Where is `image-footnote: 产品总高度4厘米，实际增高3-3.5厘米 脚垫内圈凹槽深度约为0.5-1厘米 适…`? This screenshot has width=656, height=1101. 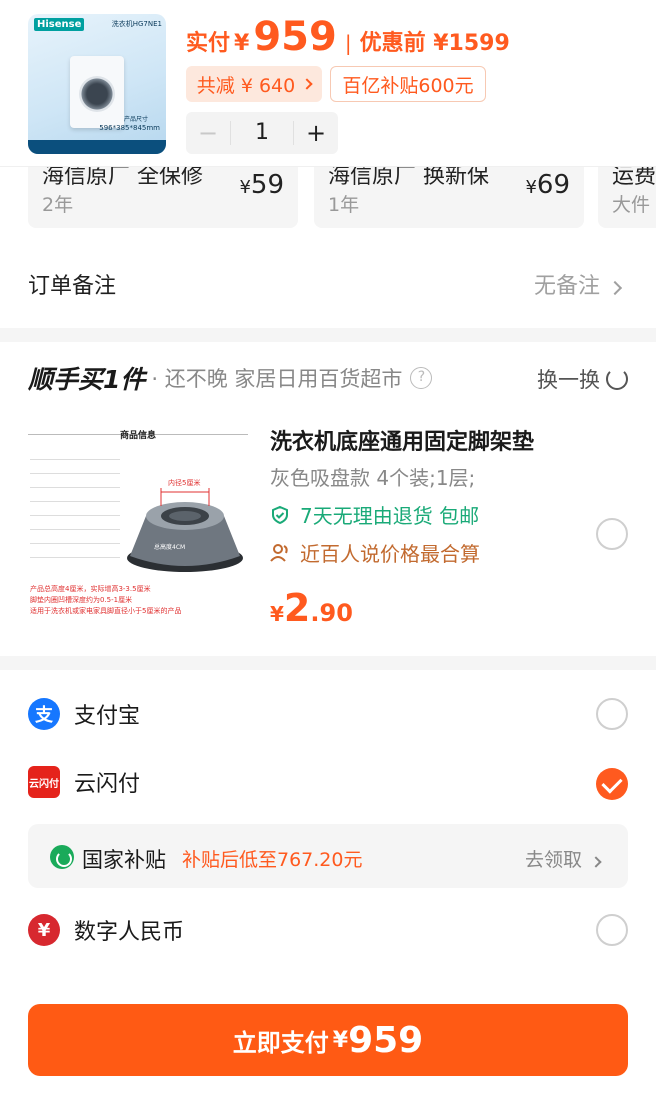 image-footnote: 产品总高度4厘米，实际增高3-3.5厘米 脚垫内圈凹槽深度约为0.5-1厘米 适… is located at coordinates (106, 600).